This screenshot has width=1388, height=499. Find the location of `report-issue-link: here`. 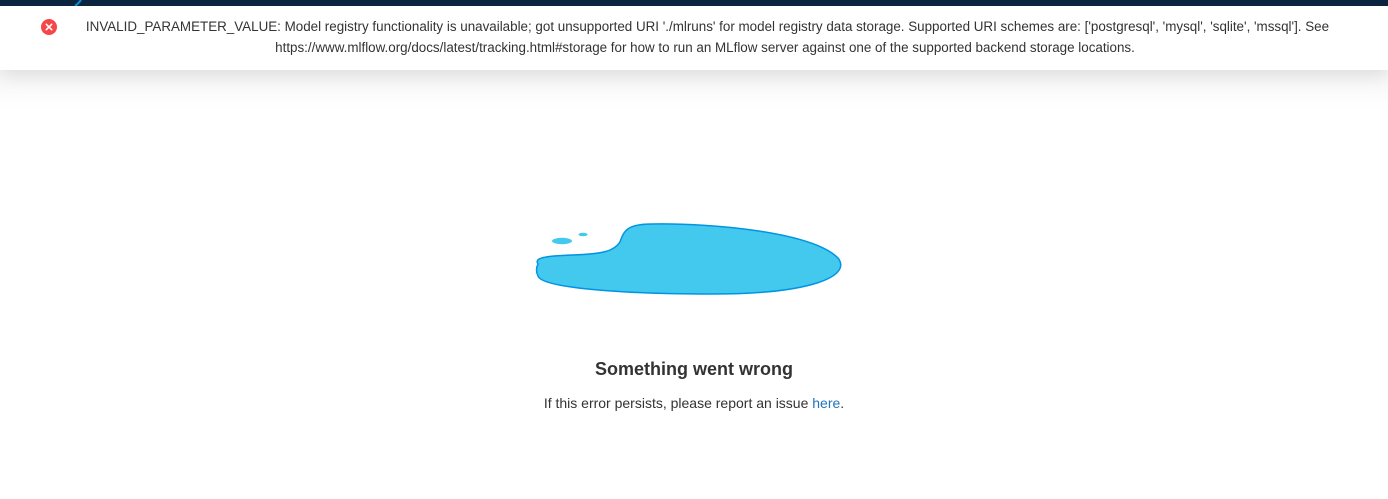

report-issue-link: here is located at coordinates (826, 403).